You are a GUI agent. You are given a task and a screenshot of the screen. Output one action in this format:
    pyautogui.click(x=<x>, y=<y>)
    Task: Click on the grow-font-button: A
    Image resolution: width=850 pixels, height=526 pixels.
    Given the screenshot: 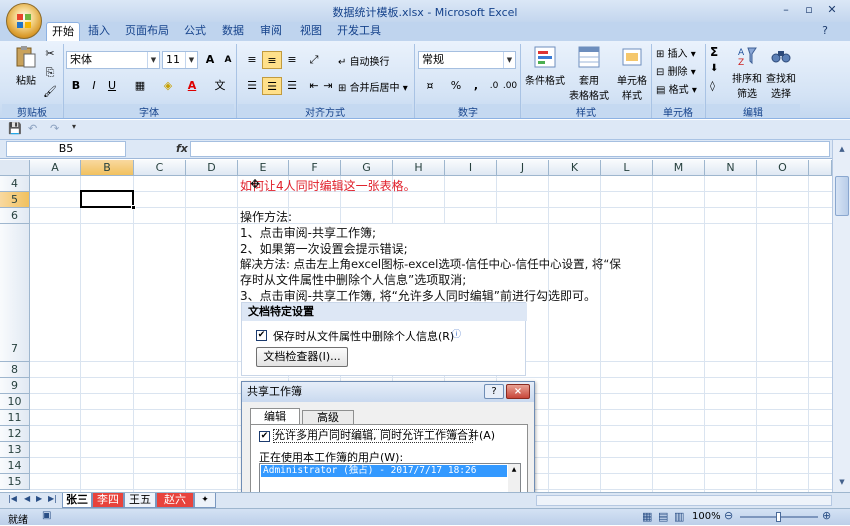 What is the action you would take?
    pyautogui.click(x=210, y=60)
    